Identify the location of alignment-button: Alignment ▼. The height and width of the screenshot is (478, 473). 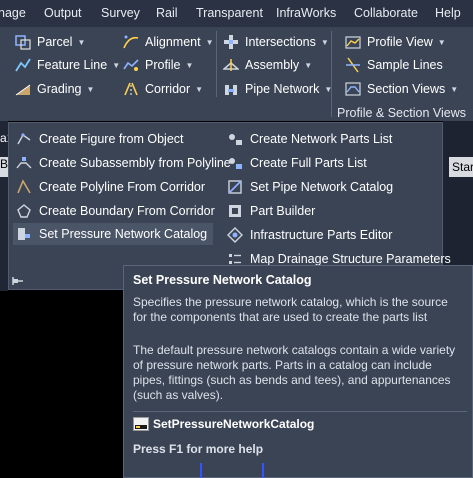
(168, 42).